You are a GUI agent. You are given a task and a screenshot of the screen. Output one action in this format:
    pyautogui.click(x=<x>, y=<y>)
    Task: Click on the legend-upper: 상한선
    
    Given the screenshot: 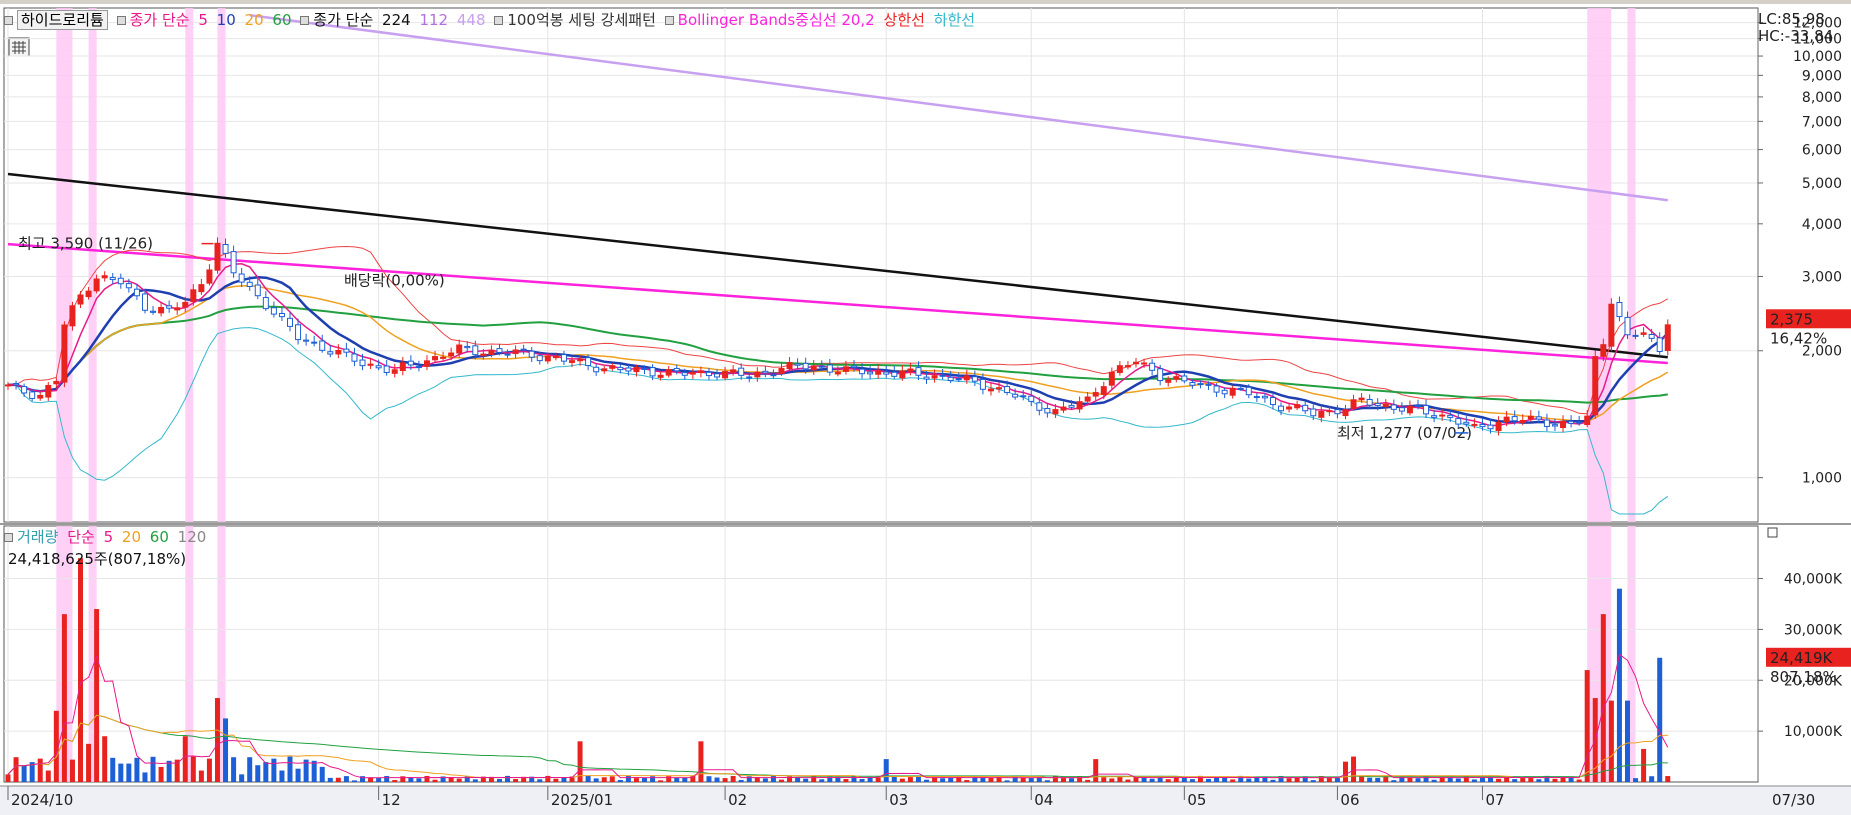 What is the action you would take?
    pyautogui.click(x=904, y=20)
    